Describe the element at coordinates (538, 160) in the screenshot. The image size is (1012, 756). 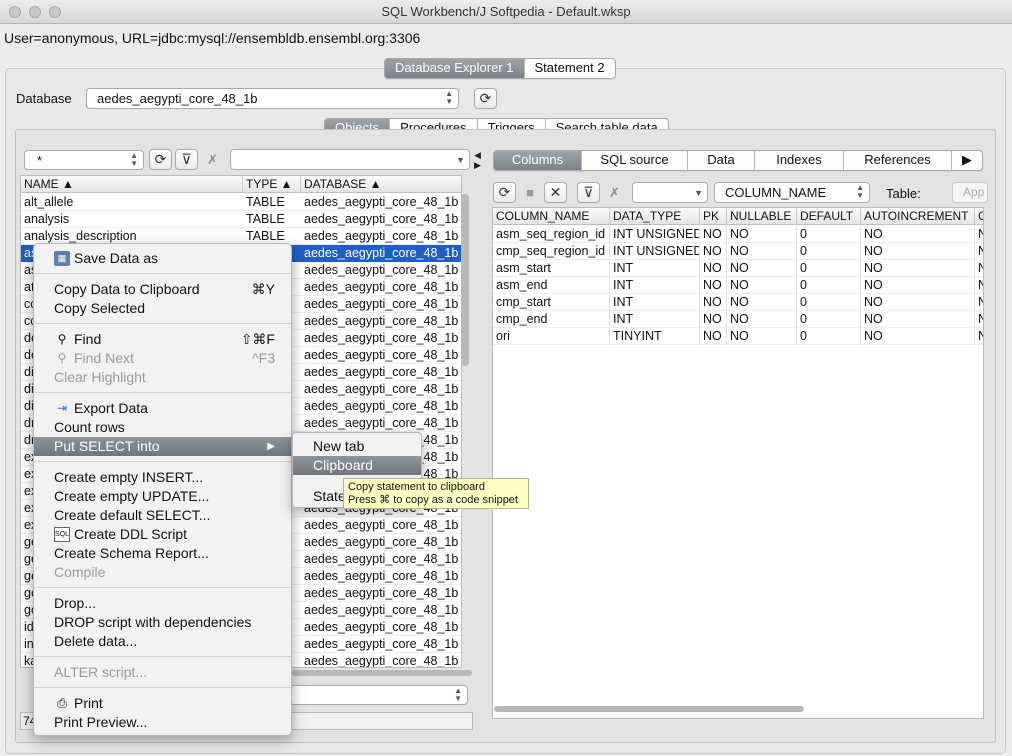
I see `tab-columns: Columns` at that location.